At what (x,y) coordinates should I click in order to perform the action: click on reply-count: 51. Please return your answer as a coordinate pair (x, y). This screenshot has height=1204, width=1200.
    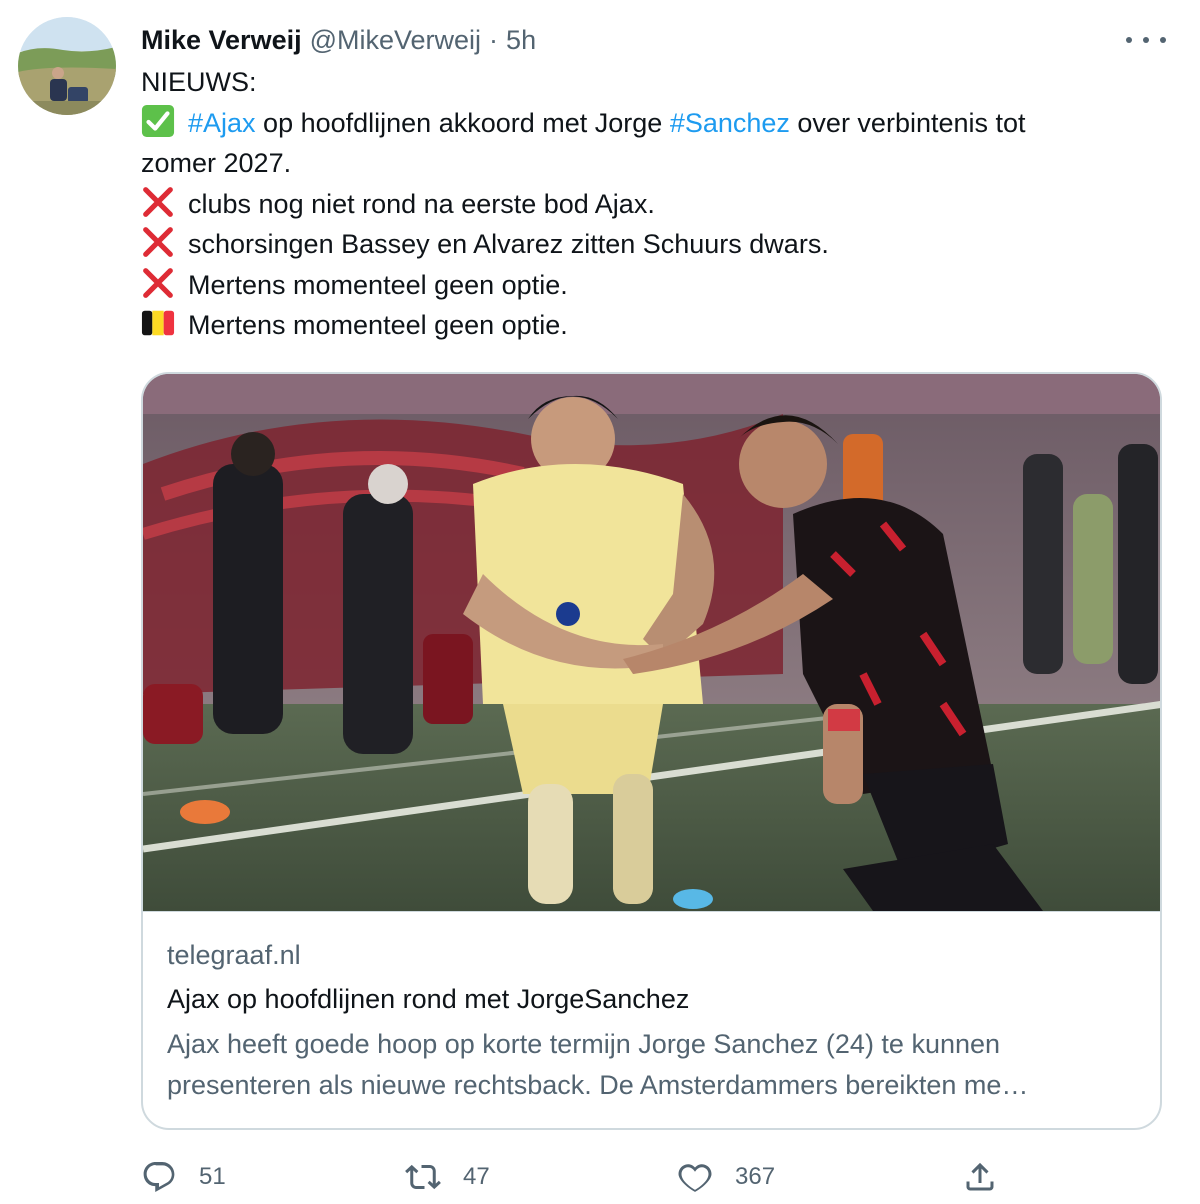
    Looking at the image, I should click on (212, 1176).